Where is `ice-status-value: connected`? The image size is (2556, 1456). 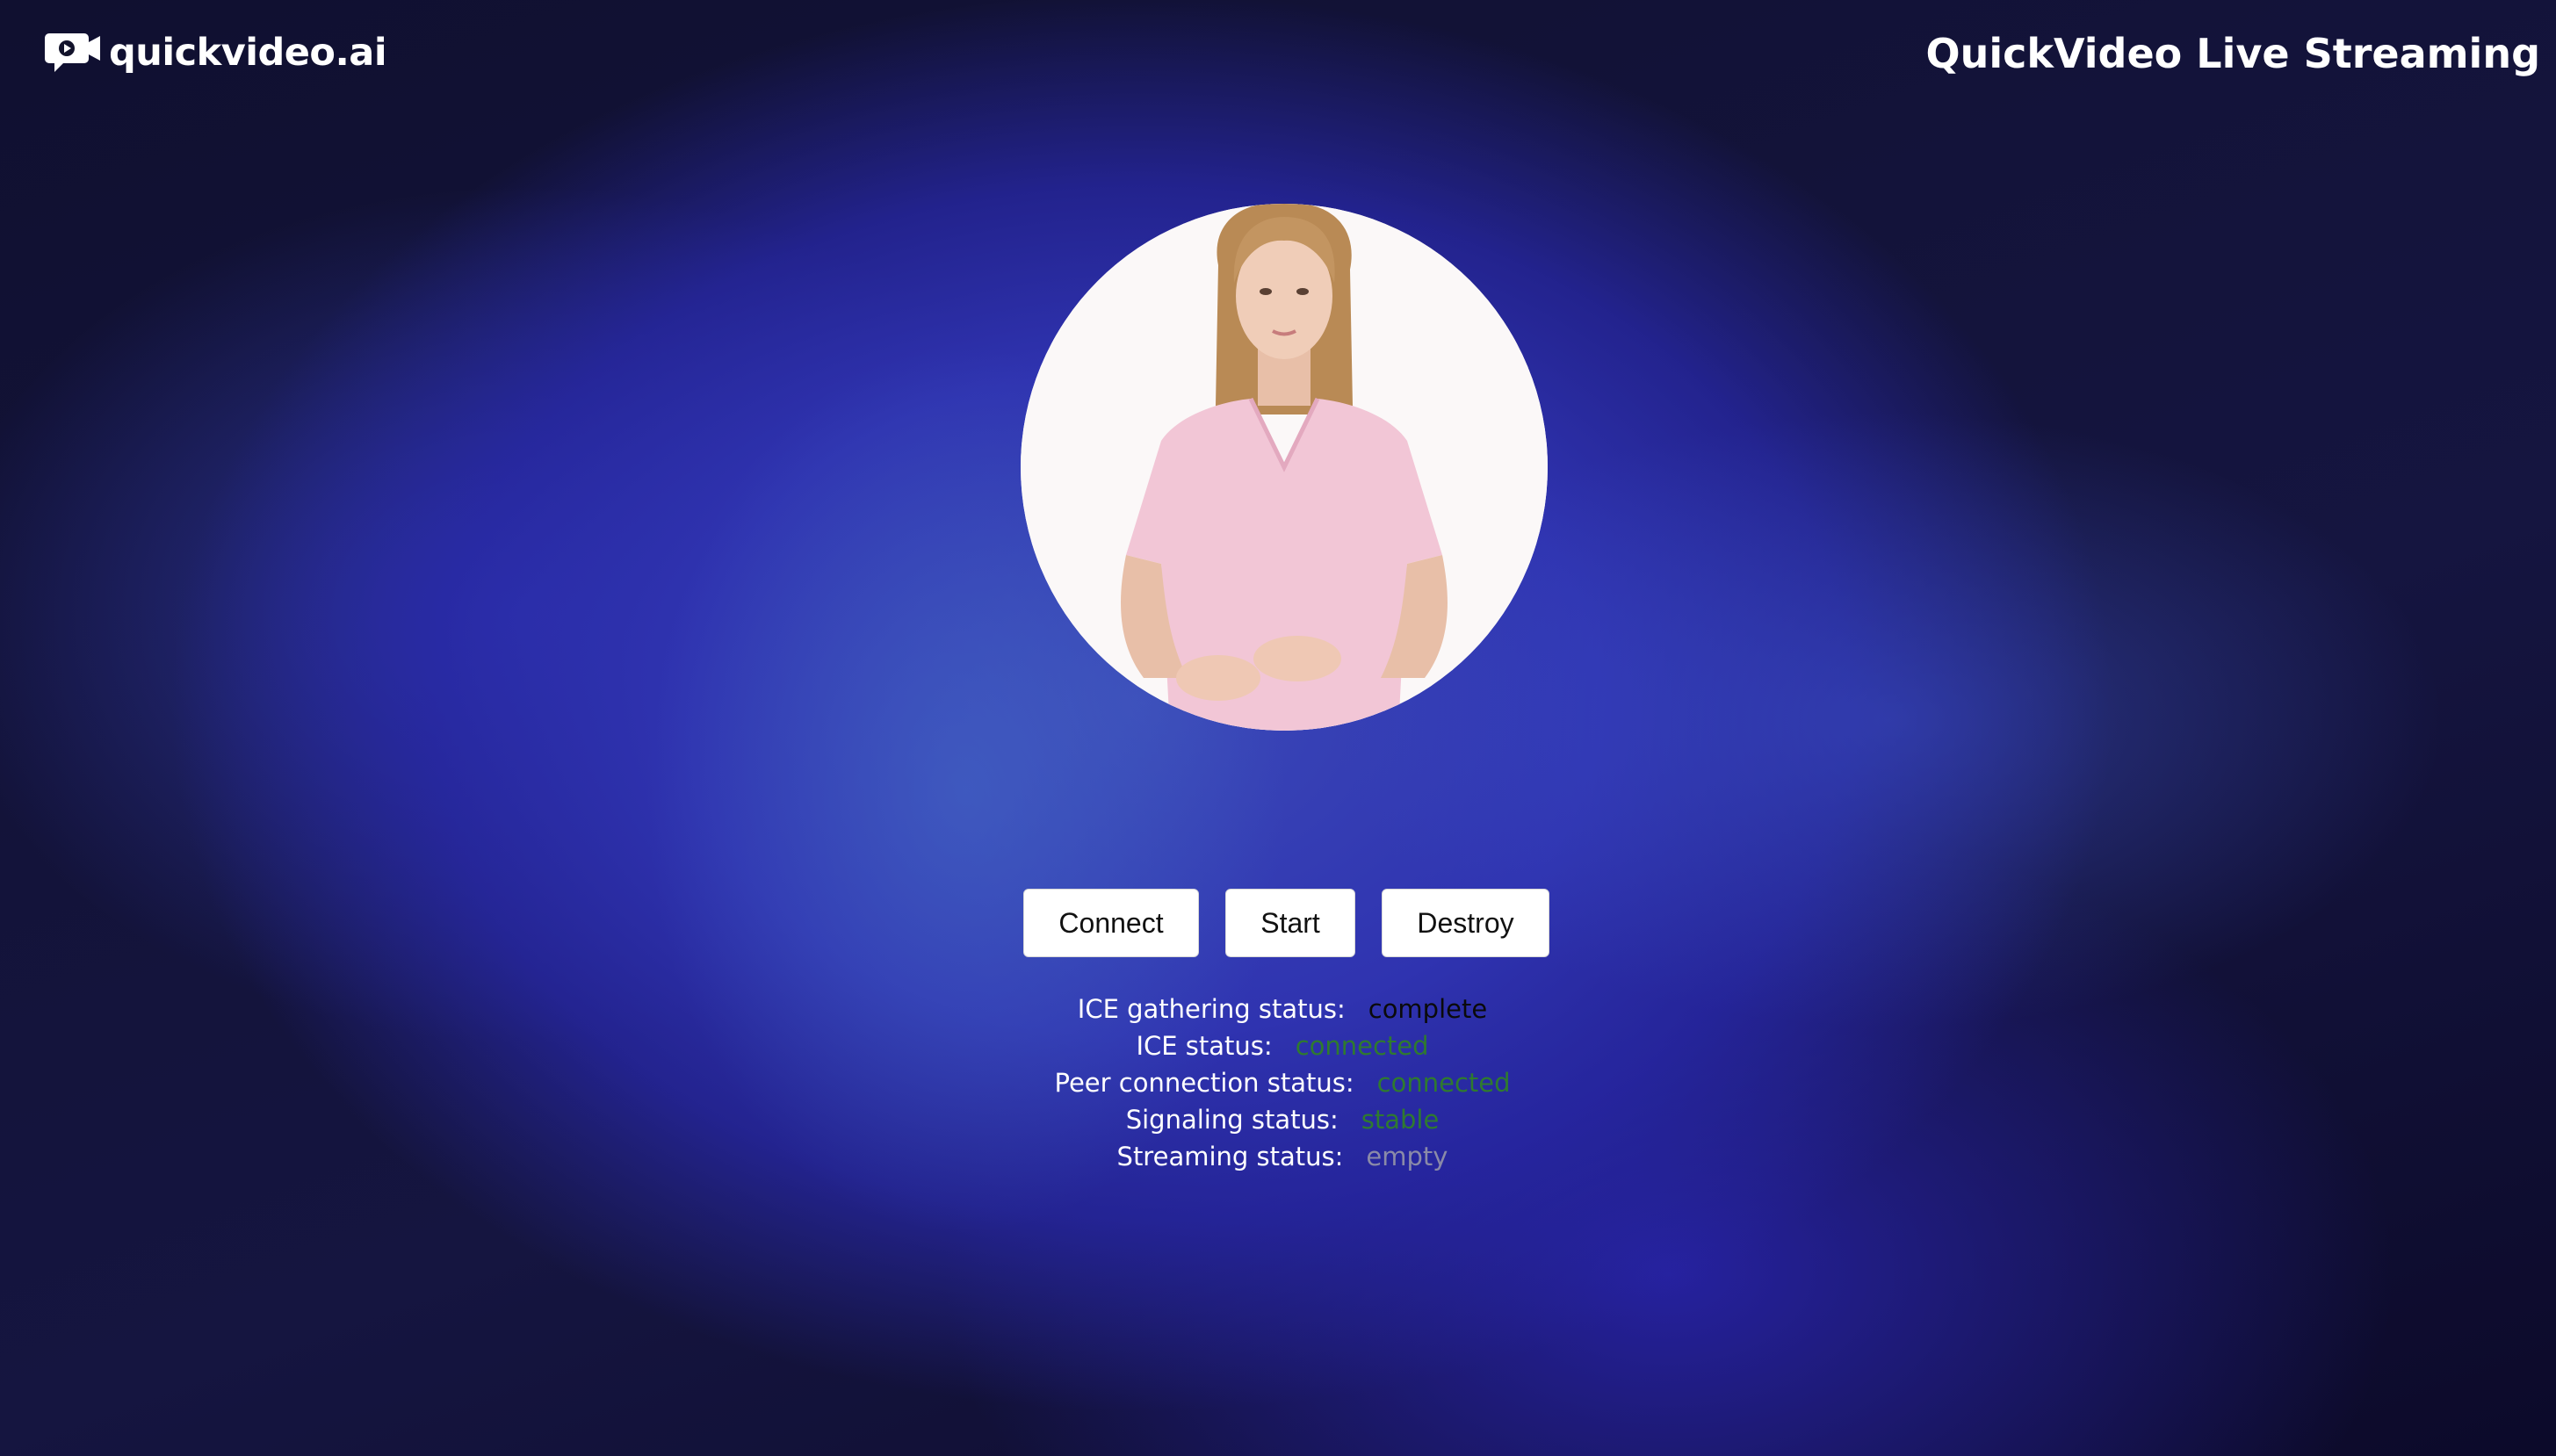 ice-status-value: connected is located at coordinates (1362, 1046).